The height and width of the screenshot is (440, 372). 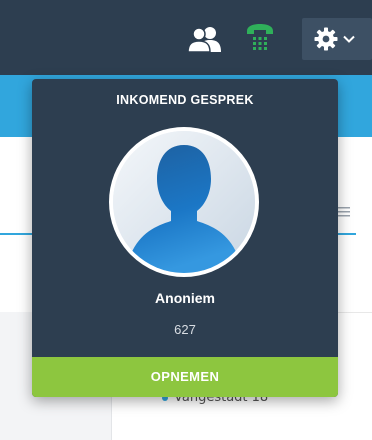 What do you see at coordinates (349, 39) in the screenshot?
I see `chevron-down-icon` at bounding box center [349, 39].